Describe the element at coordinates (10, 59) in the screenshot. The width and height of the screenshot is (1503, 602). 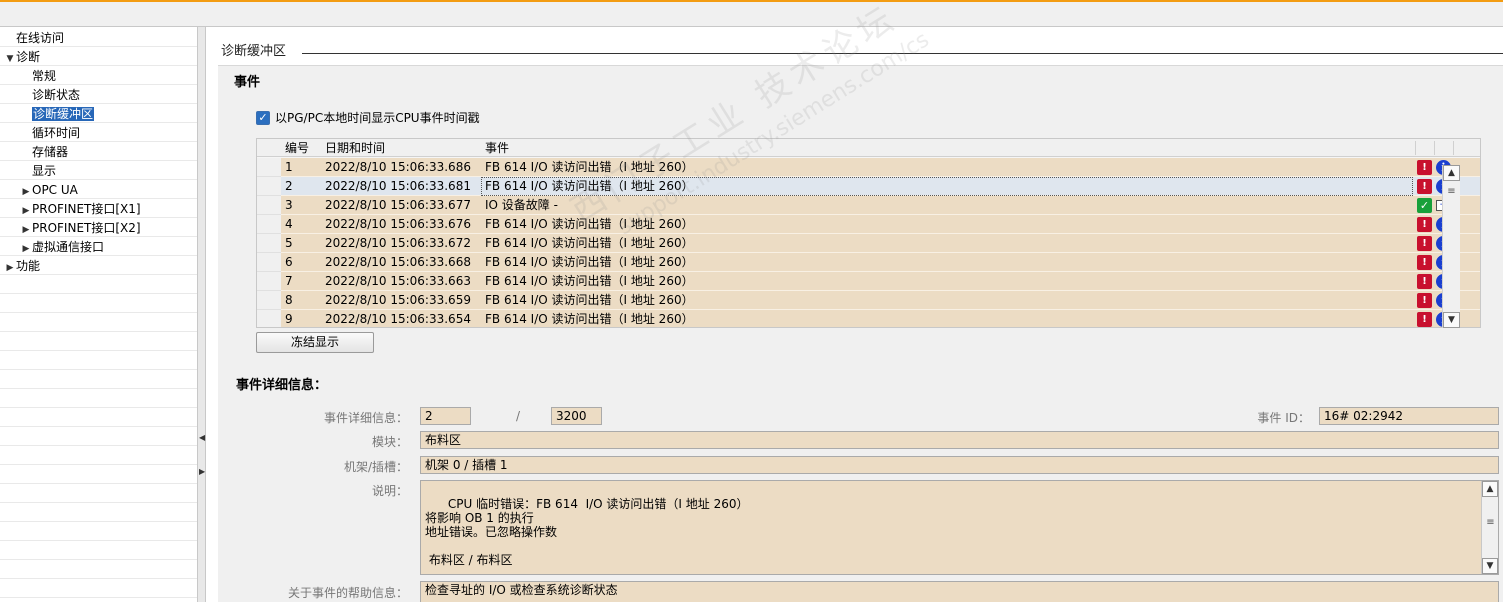
I see `expanded-arrow-icon: ▼` at that location.